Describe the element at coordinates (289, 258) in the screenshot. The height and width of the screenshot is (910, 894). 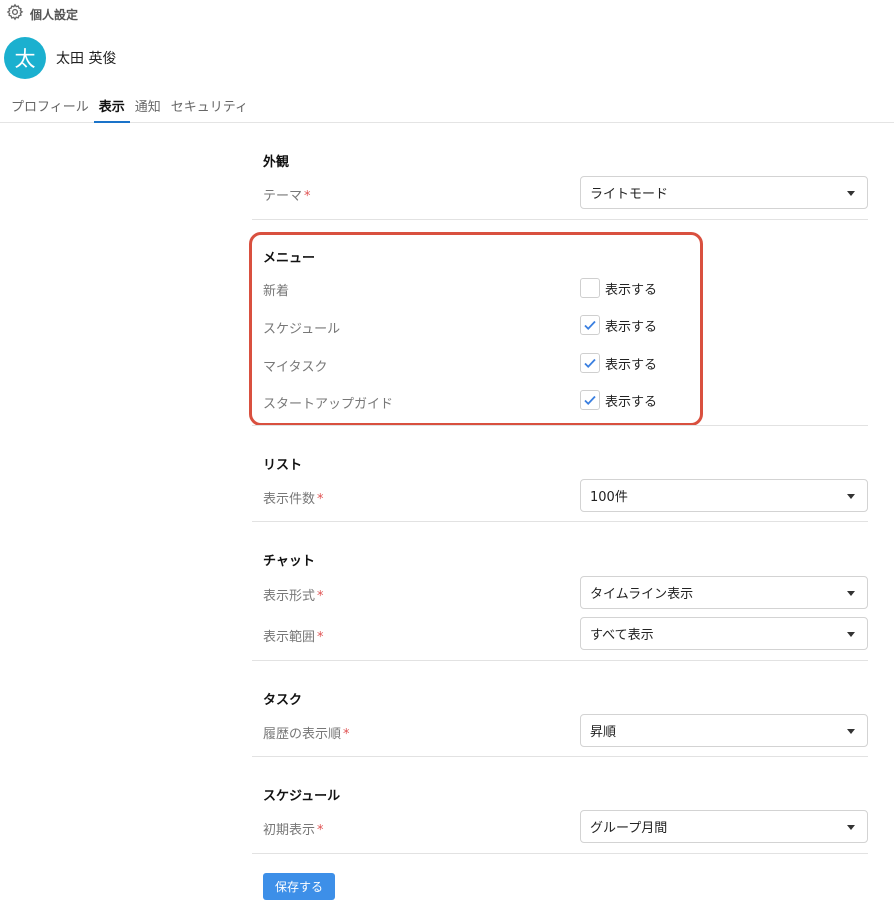
I see `section-title-menu: メニュー` at that location.